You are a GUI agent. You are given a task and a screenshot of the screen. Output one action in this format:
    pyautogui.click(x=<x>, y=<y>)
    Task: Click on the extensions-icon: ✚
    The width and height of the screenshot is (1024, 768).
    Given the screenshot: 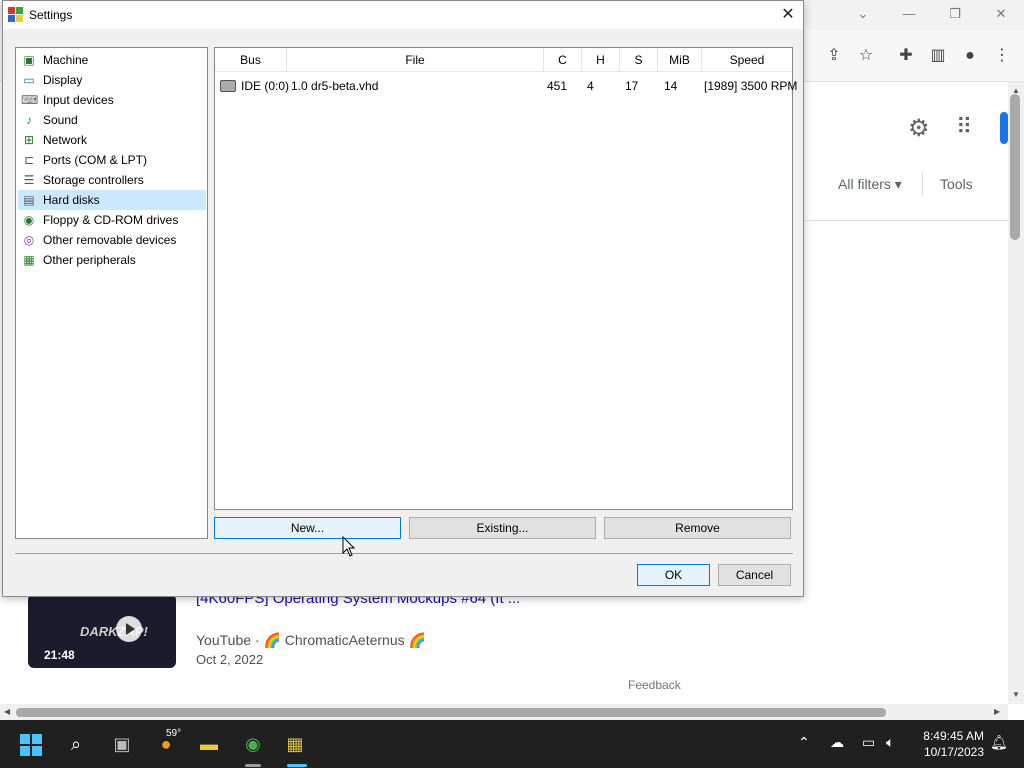 What is the action you would take?
    pyautogui.click(x=906, y=56)
    